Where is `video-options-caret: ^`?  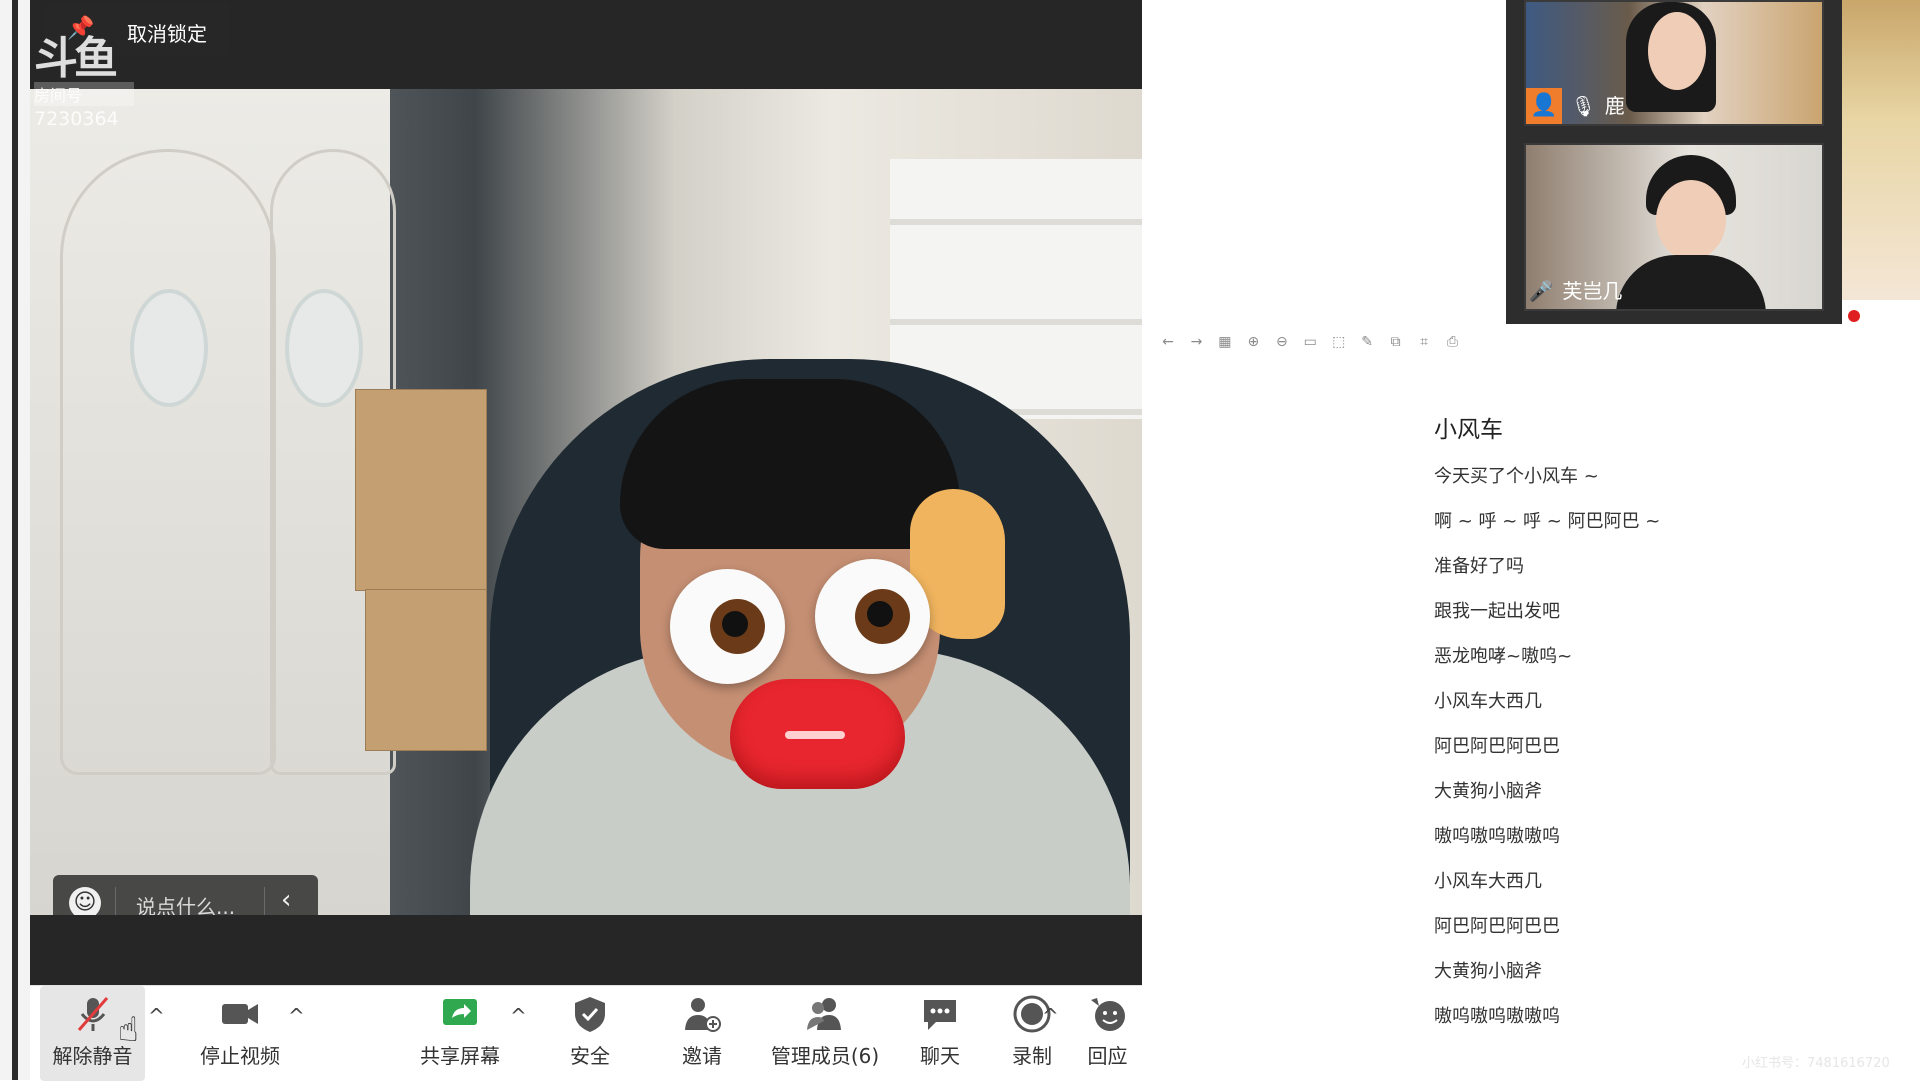 video-options-caret: ^ is located at coordinates (296, 1016).